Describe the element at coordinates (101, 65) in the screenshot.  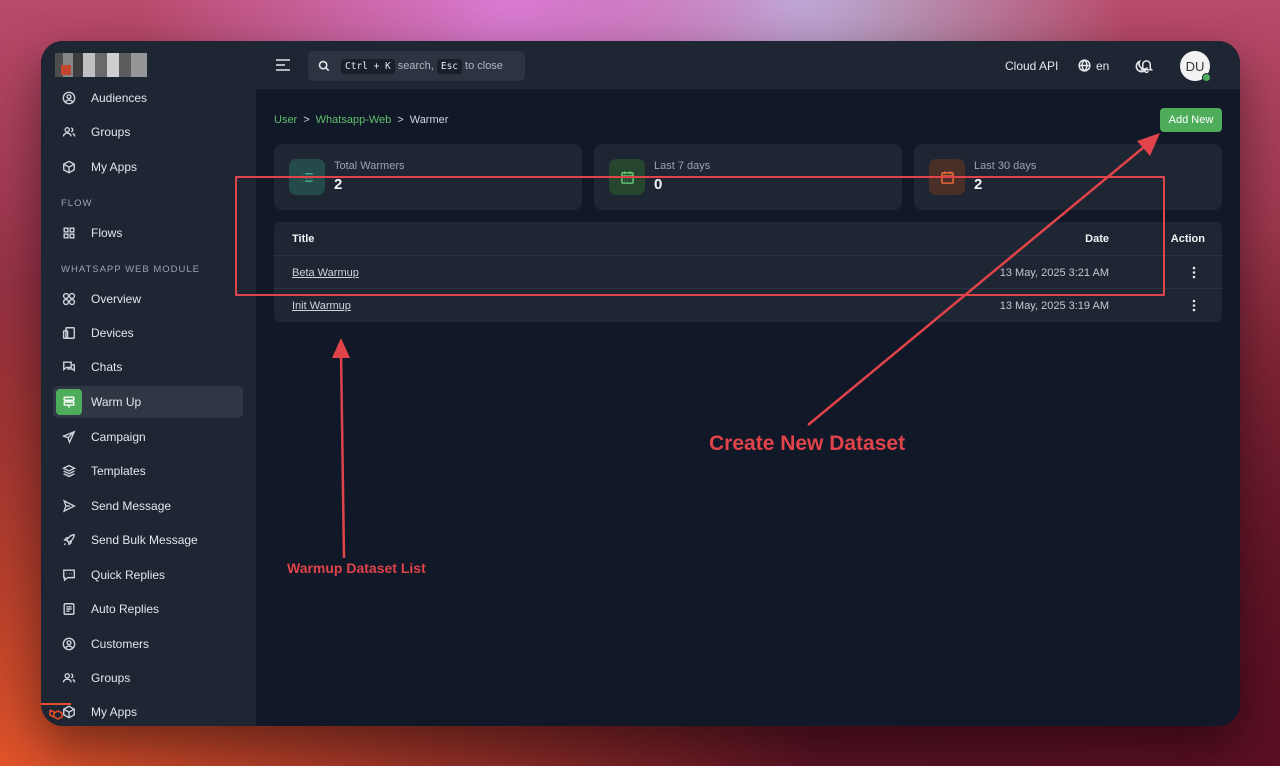
I see `app-logo` at that location.